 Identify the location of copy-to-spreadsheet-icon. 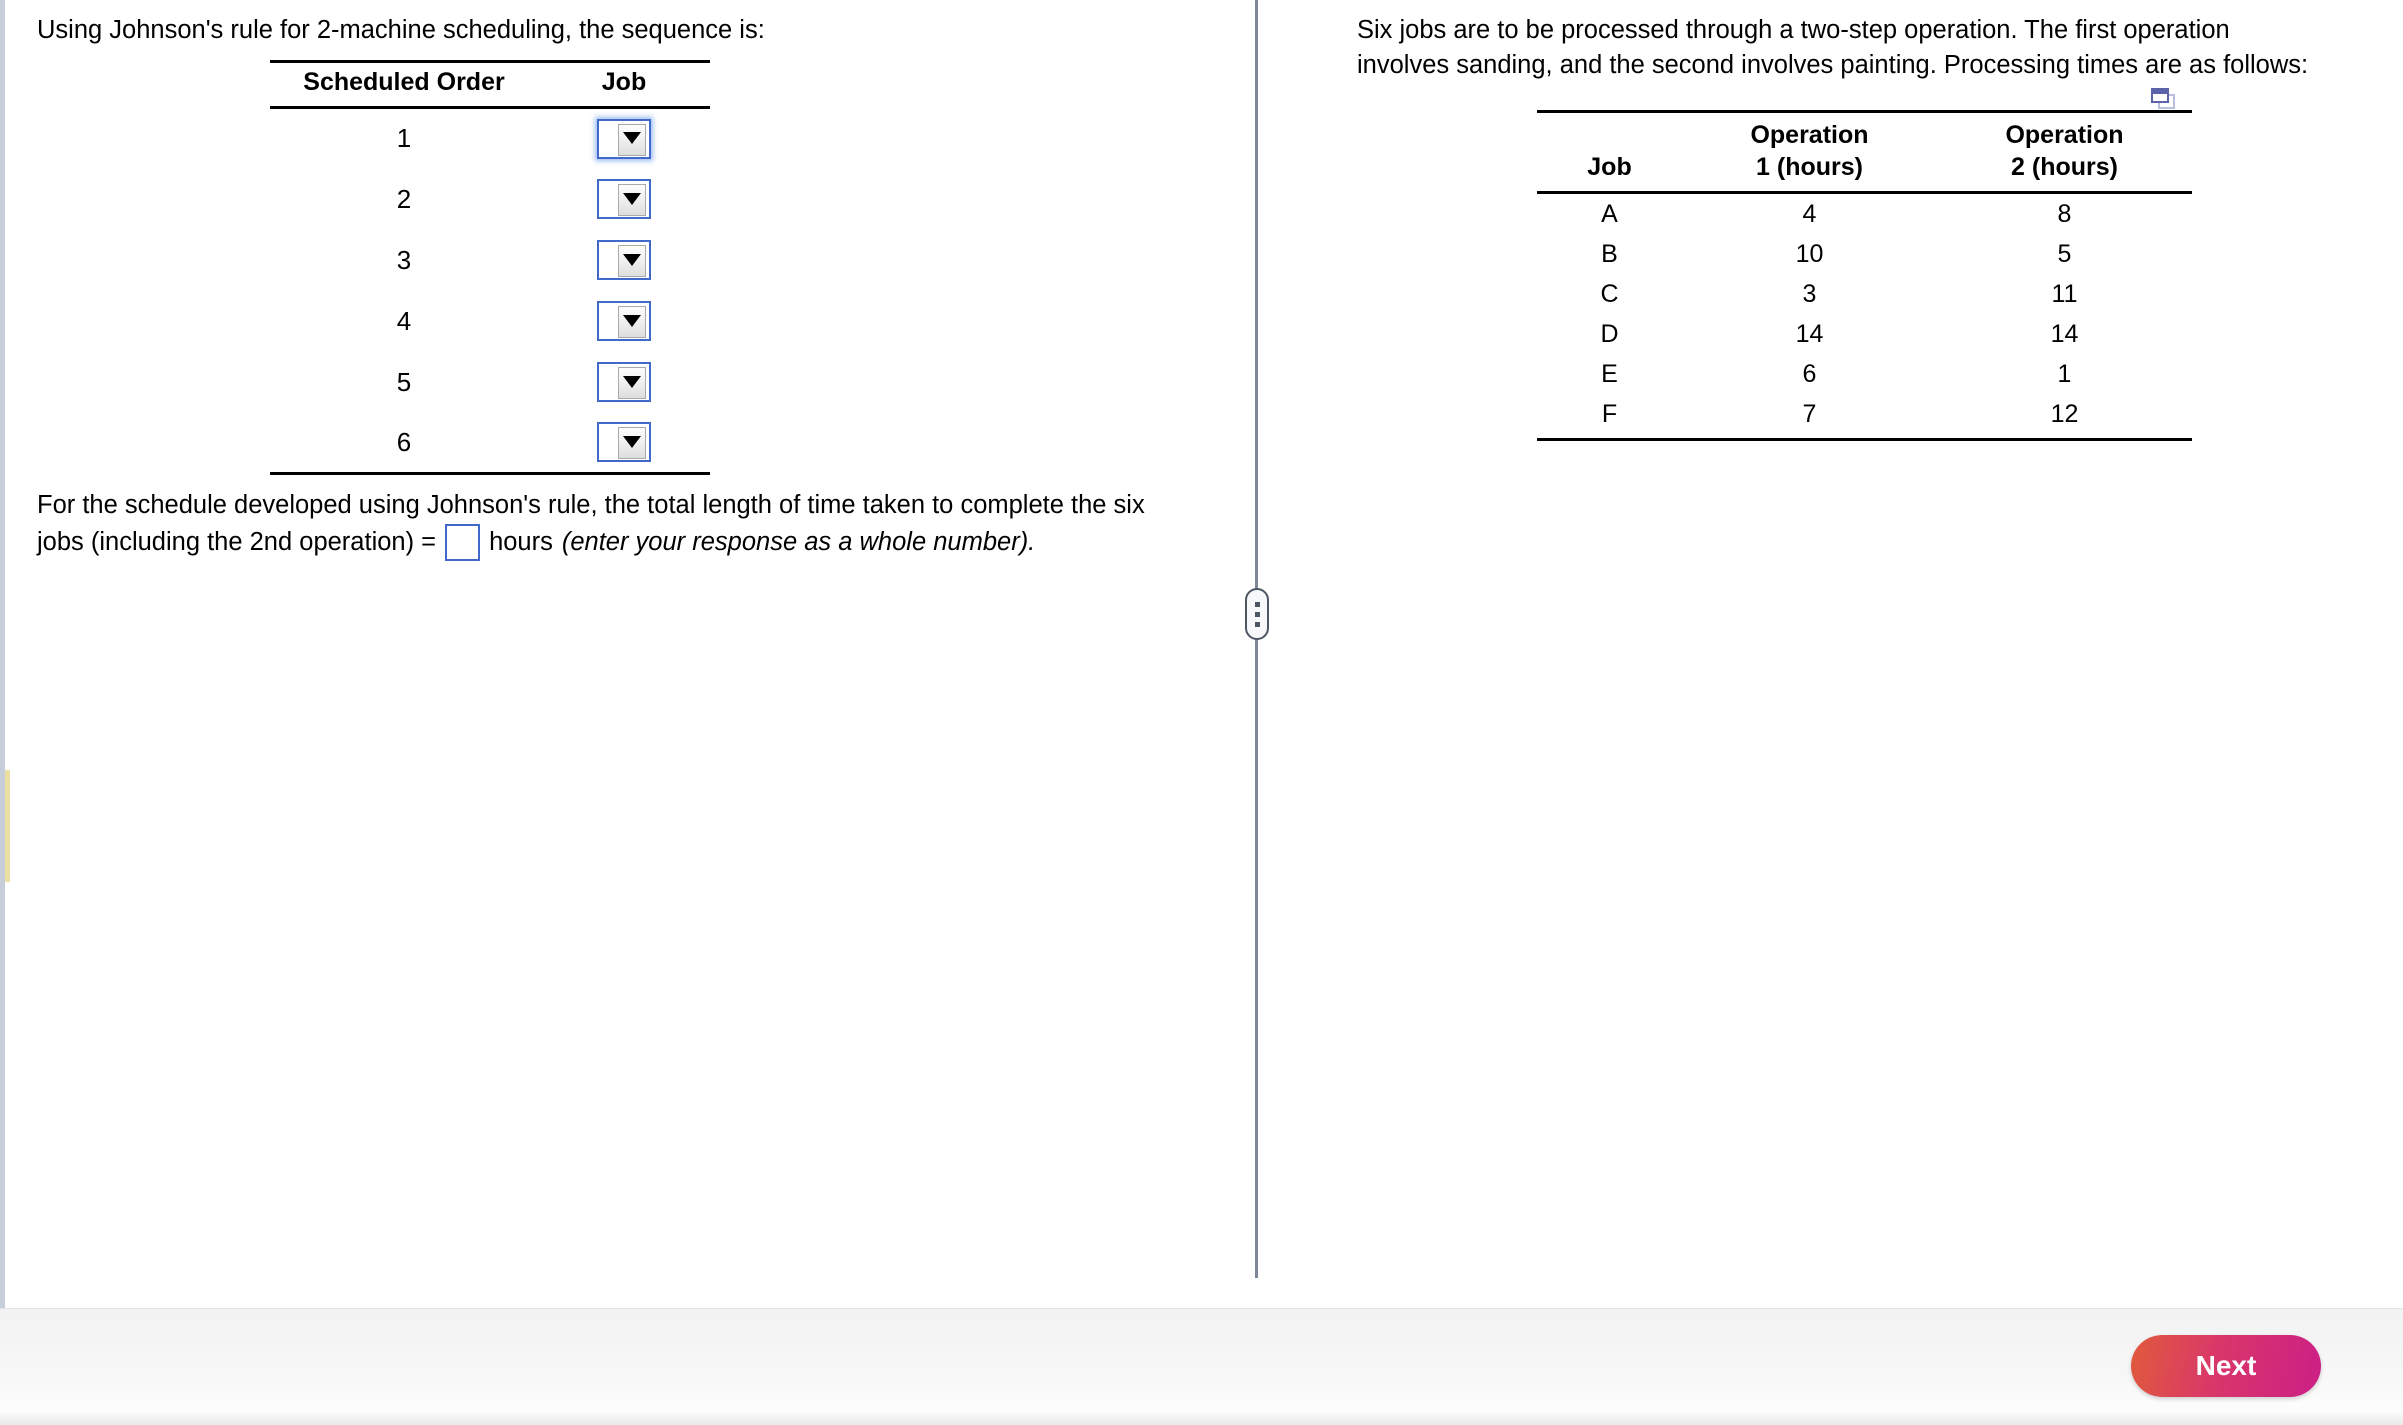
(2164, 99).